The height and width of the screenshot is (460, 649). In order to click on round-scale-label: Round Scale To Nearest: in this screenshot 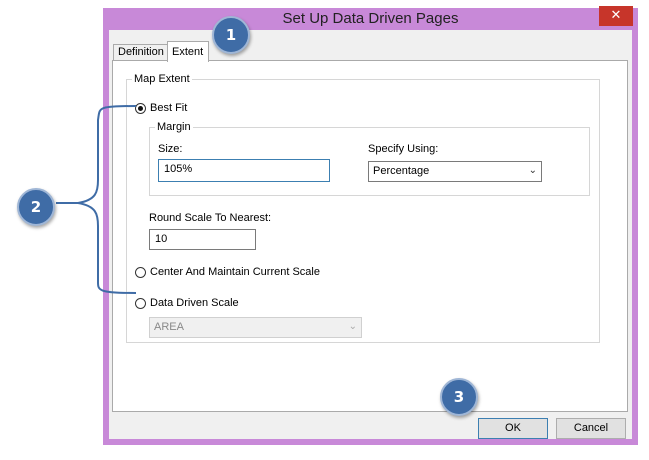, I will do `click(210, 218)`.